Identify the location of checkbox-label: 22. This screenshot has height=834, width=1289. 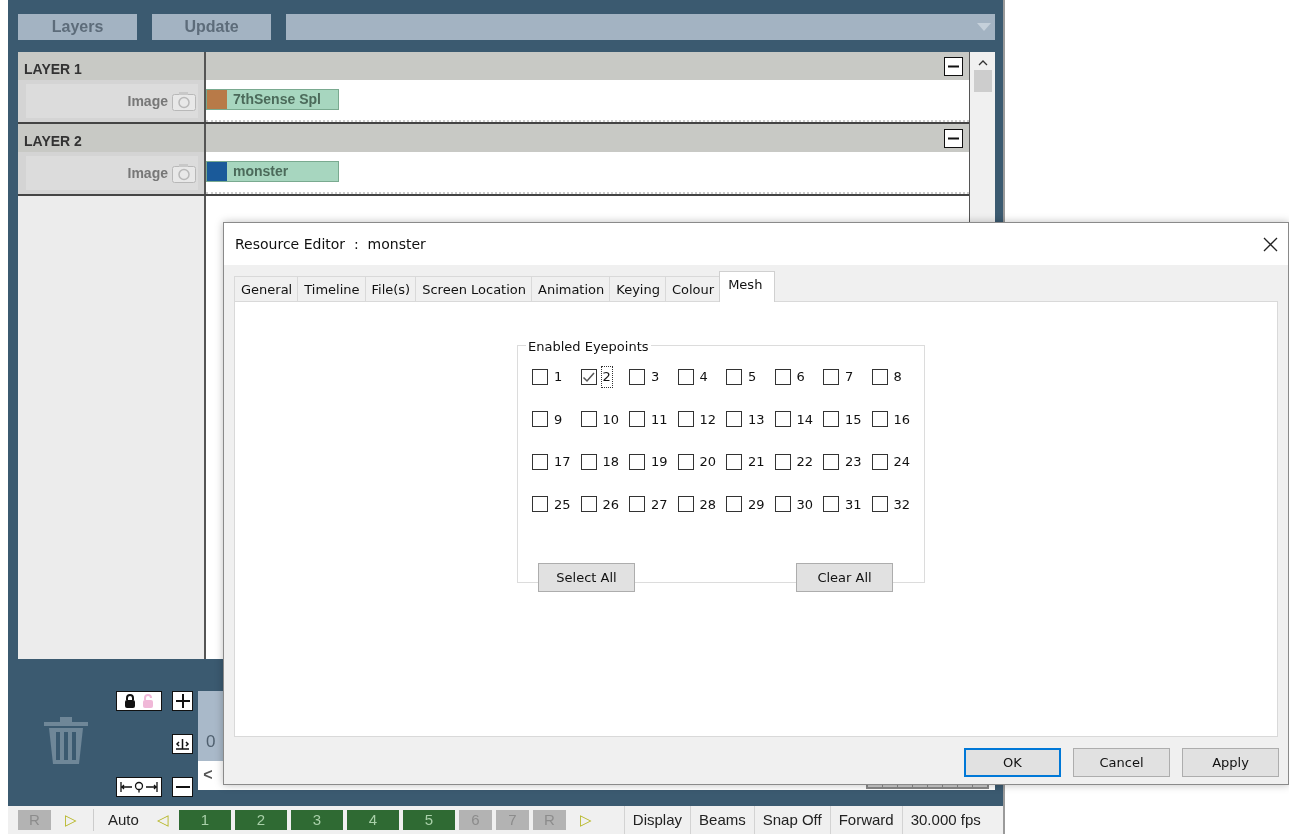
(805, 462).